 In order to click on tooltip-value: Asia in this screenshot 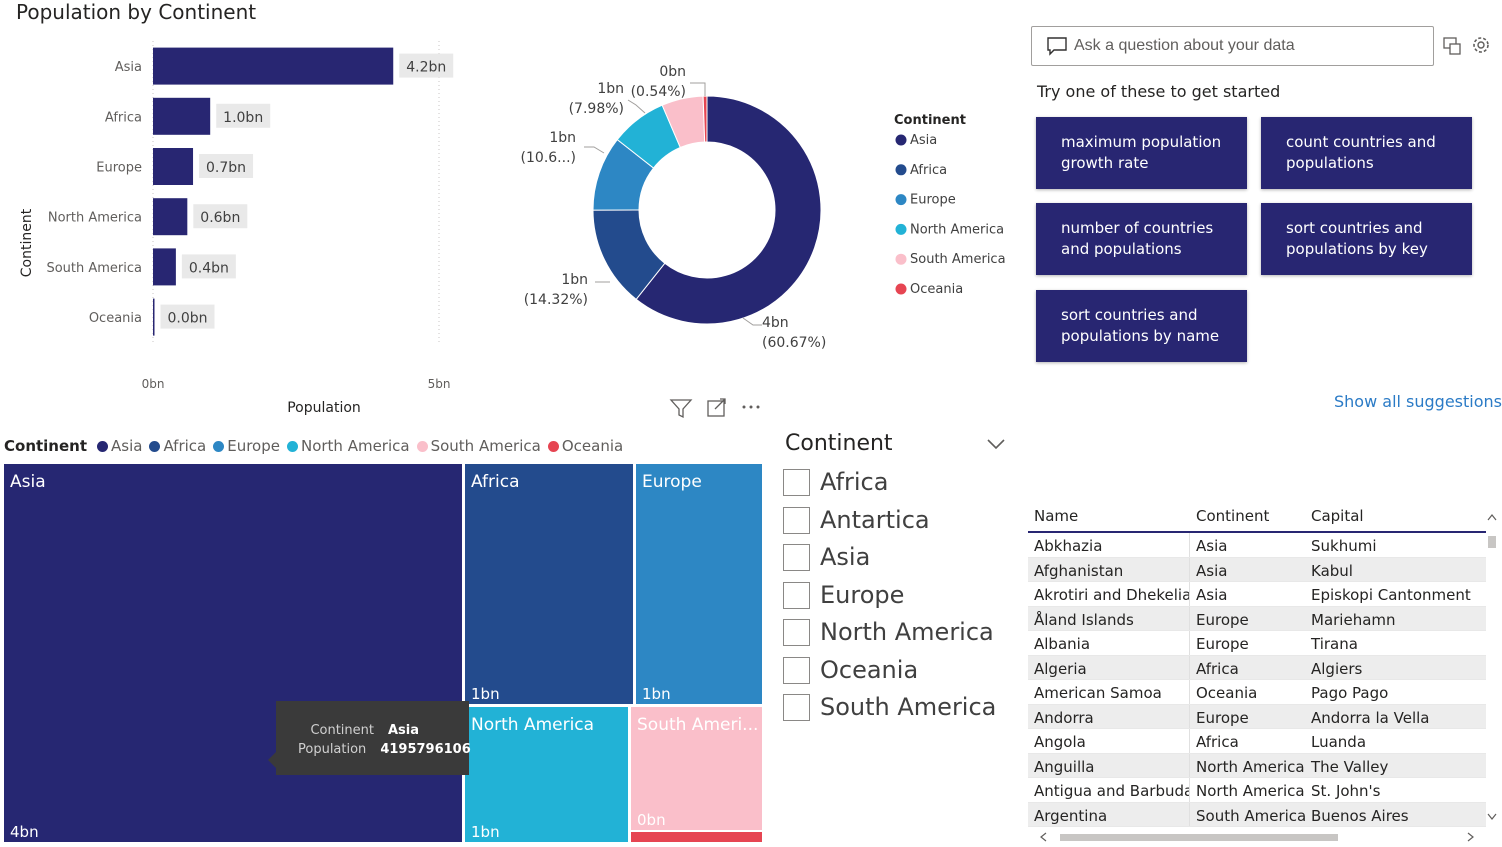, I will do `click(404, 730)`.